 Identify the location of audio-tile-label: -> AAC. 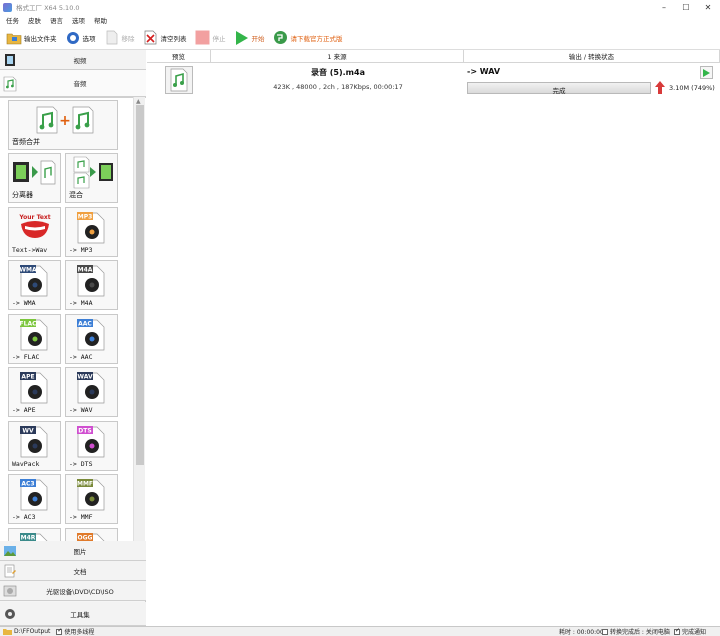
(81, 356).